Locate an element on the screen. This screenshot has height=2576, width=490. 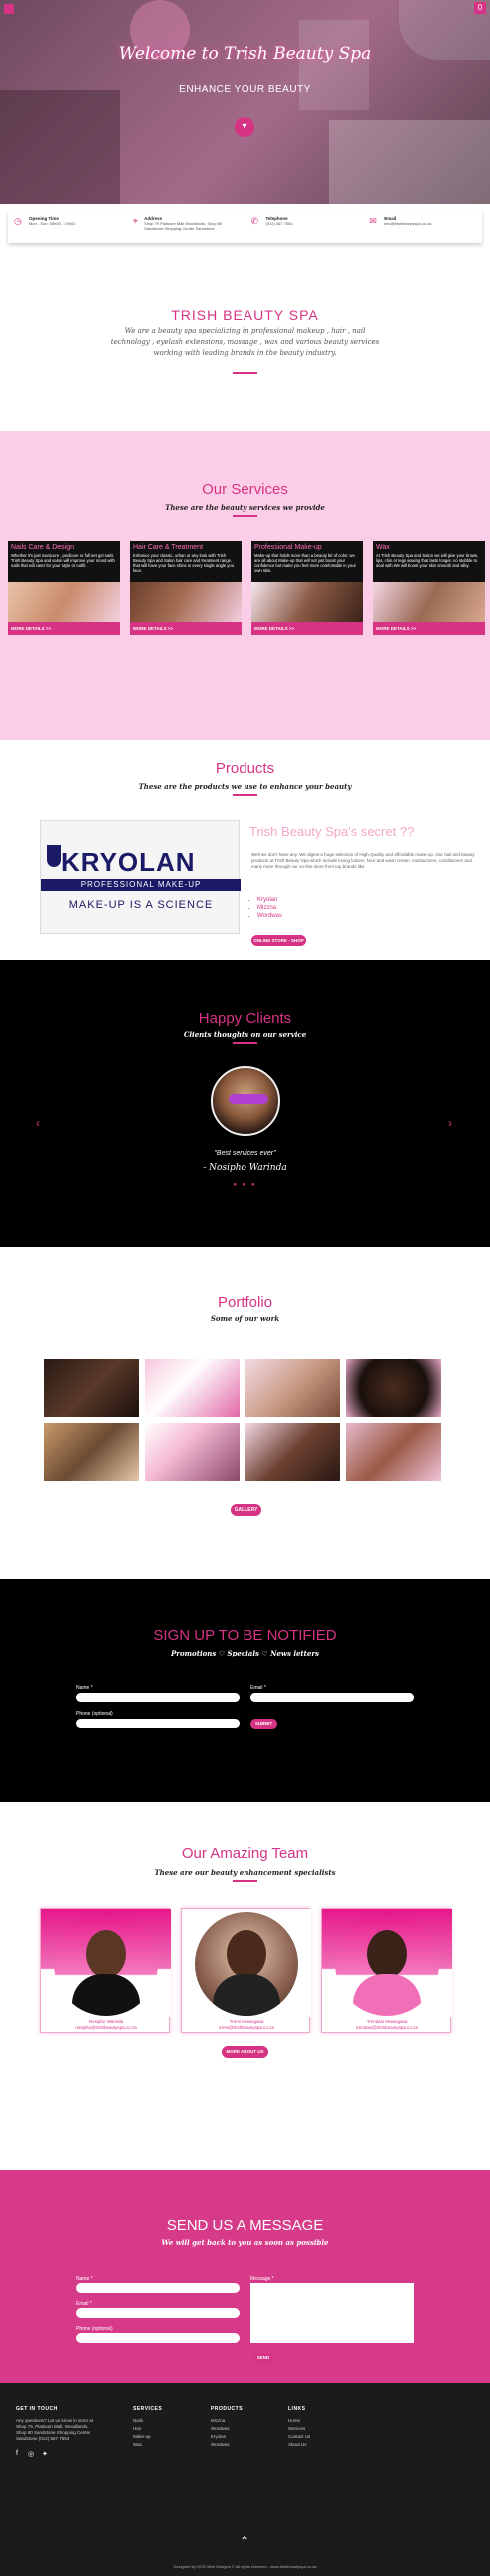
instagram-icon: ◎ is located at coordinates (31, 2454).